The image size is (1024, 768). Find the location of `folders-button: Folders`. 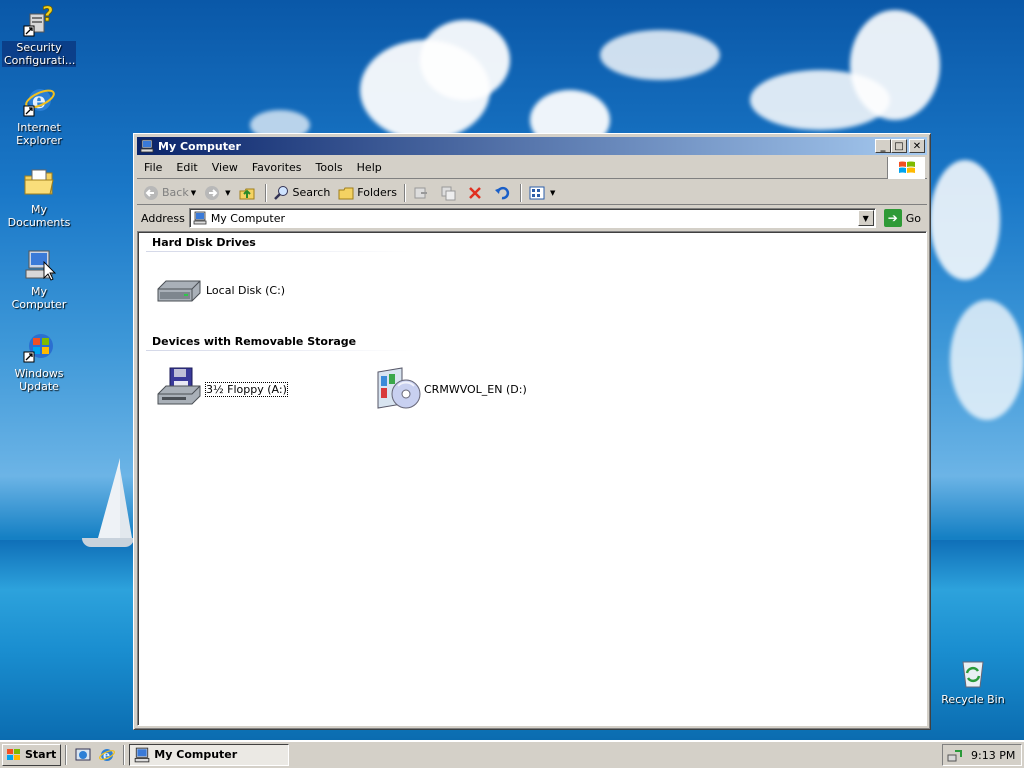

folders-button: Folders is located at coordinates (367, 193).